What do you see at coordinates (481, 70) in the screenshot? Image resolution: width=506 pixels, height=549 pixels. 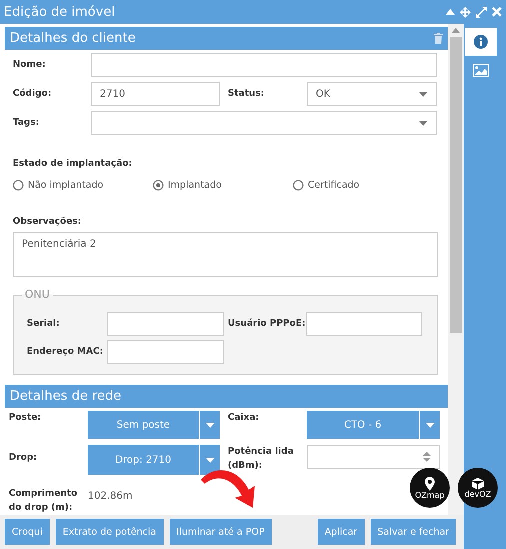 I see `image-icon` at bounding box center [481, 70].